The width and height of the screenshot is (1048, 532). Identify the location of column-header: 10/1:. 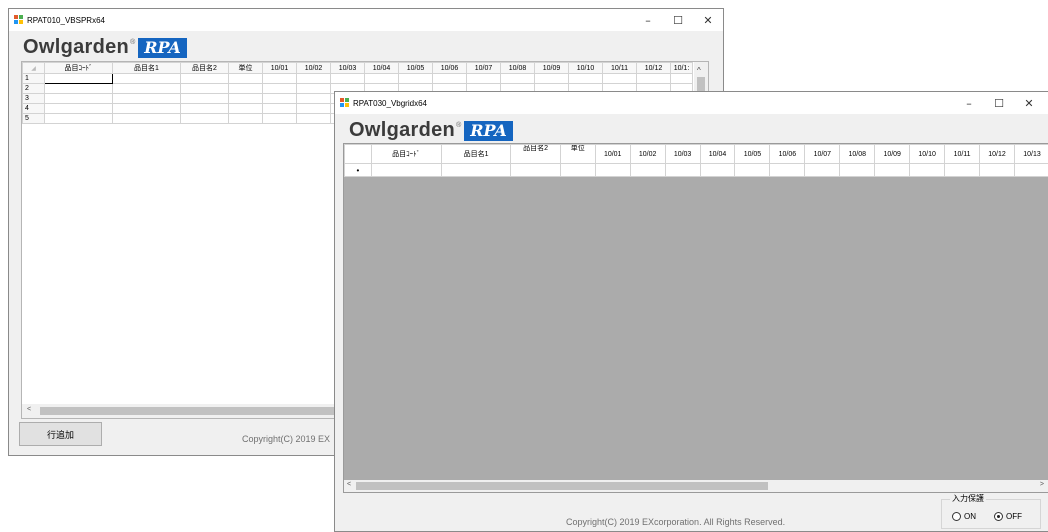
(681, 68).